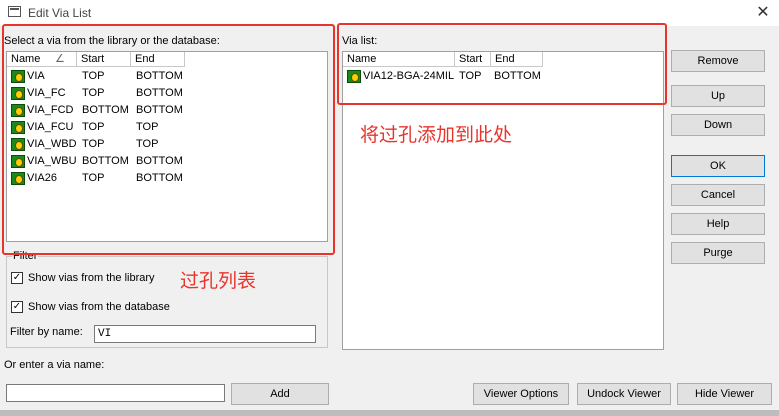 The height and width of the screenshot is (416, 779). I want to click on library-cell-name: VIA_FC, so click(46, 93).